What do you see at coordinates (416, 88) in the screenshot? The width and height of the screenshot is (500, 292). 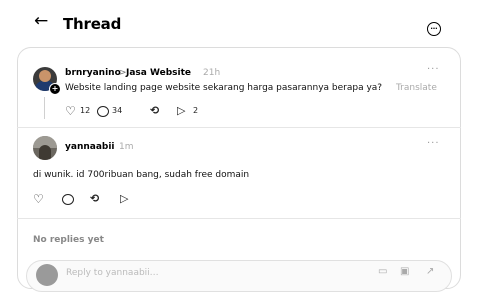 I see `translate-link: Translate` at bounding box center [416, 88].